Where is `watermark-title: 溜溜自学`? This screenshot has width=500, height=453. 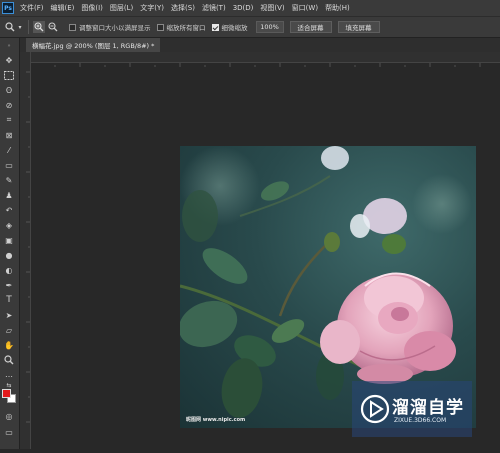 watermark-title: 溜溜自学 is located at coordinates (428, 408).